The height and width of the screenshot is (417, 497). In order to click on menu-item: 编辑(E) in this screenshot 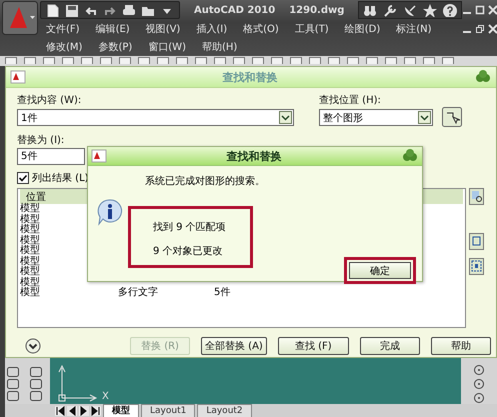, I will do `click(113, 29)`.